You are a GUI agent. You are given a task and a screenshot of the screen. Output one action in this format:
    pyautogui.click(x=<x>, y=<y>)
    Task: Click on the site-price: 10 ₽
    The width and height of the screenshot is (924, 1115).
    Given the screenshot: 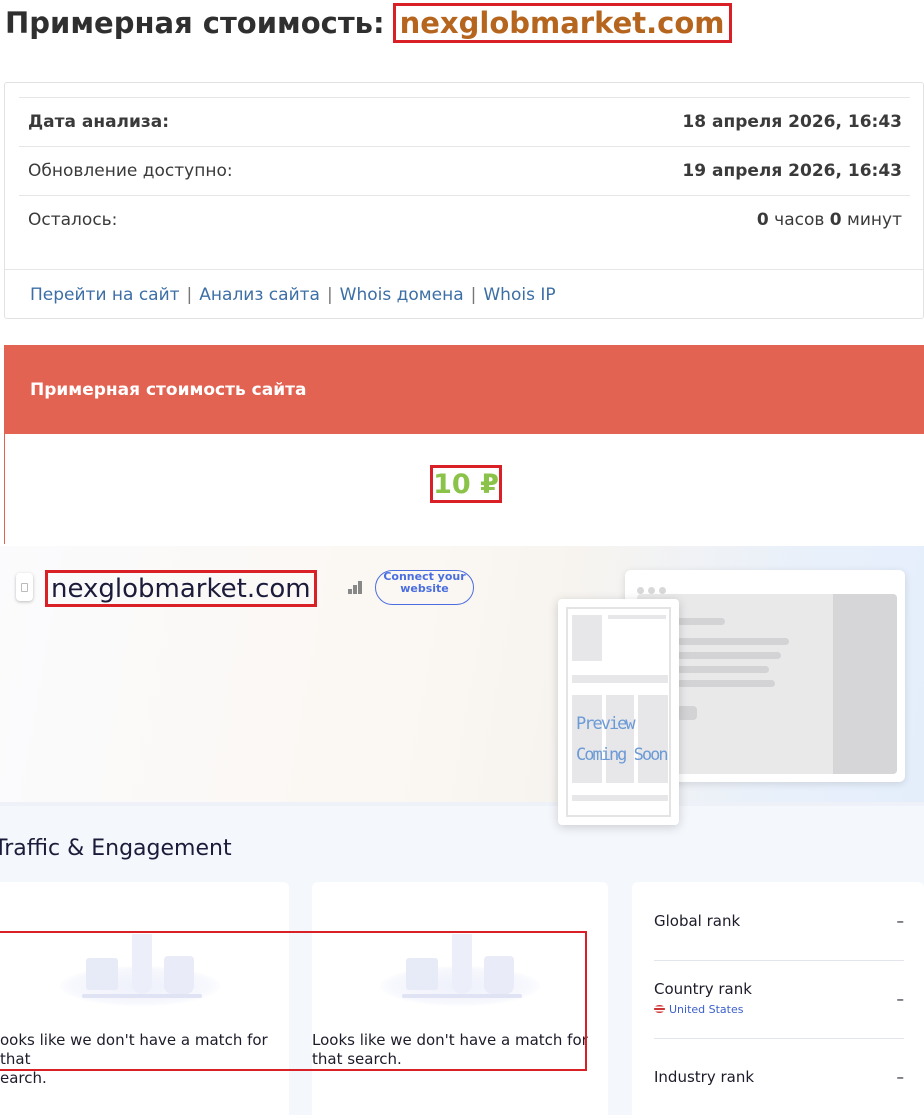 What is the action you would take?
    pyautogui.click(x=466, y=484)
    